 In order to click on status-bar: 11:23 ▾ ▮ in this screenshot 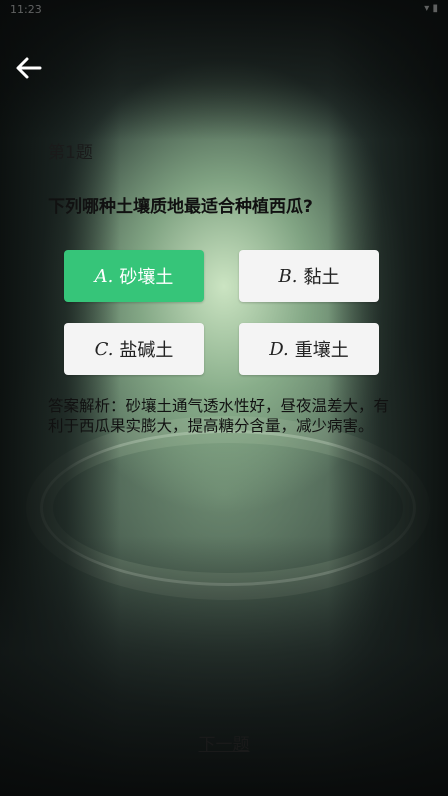, I will do `click(224, 11)`.